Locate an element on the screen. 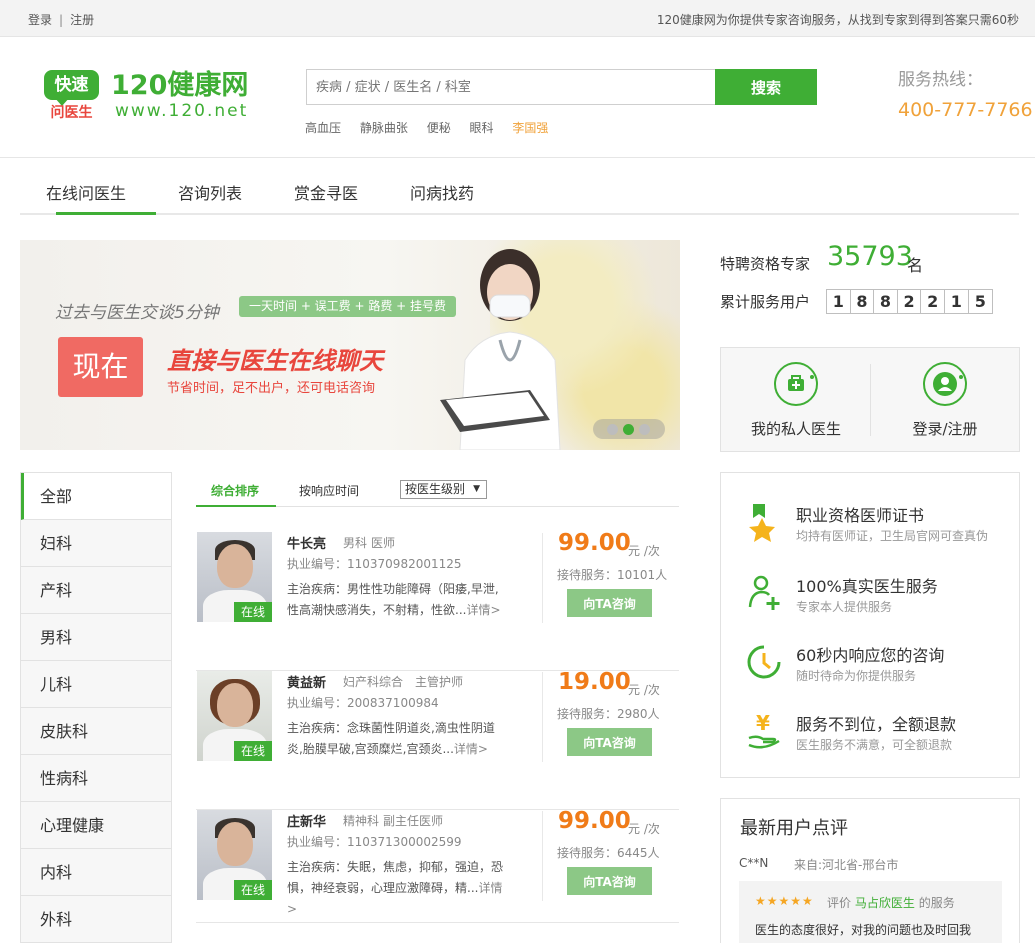 The height and width of the screenshot is (949, 1035). nav-consult-list: 咨询列表 is located at coordinates (210, 192).